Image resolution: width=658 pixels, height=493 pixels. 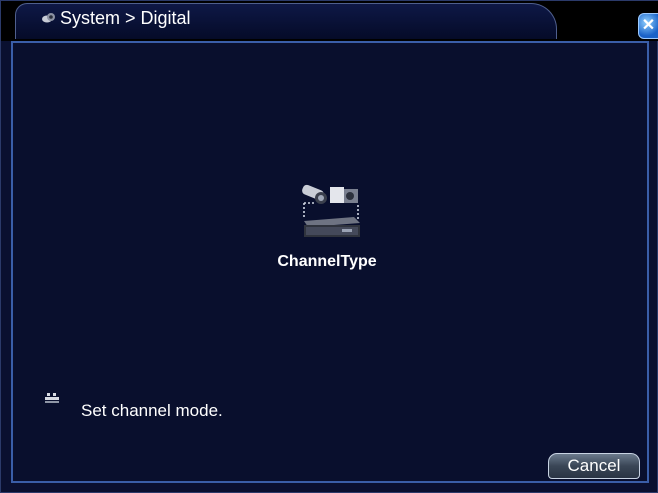 What do you see at coordinates (327, 261) in the screenshot?
I see `channel-type-label: ChannelType` at bounding box center [327, 261].